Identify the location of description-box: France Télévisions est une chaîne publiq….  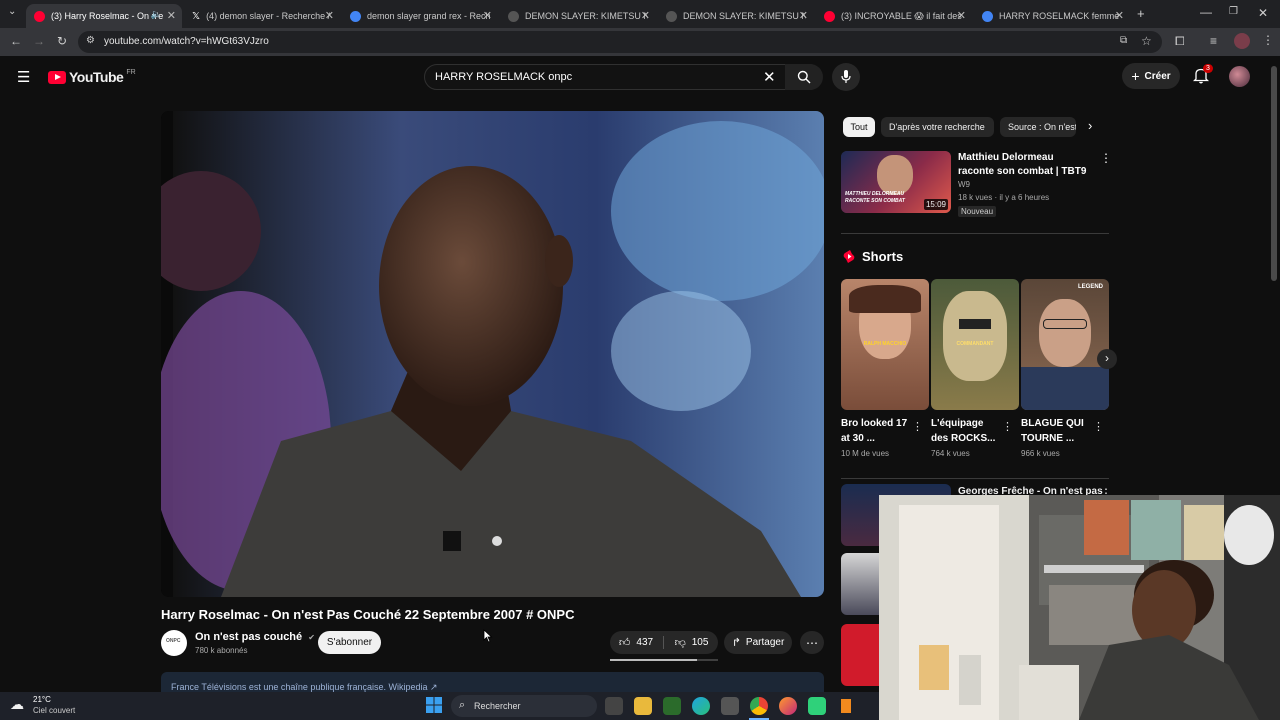
(492, 682).